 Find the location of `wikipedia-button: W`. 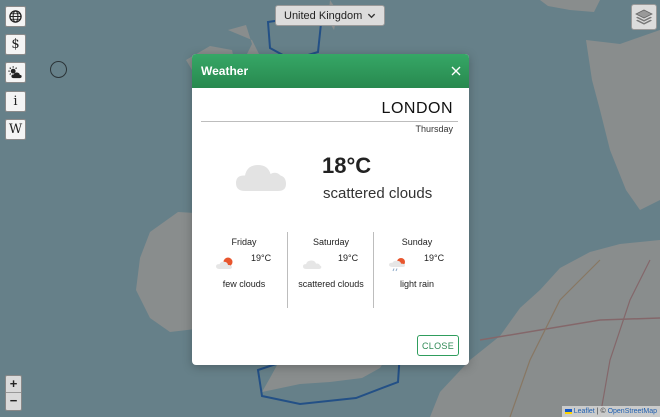

wikipedia-button: W is located at coordinates (15, 129).